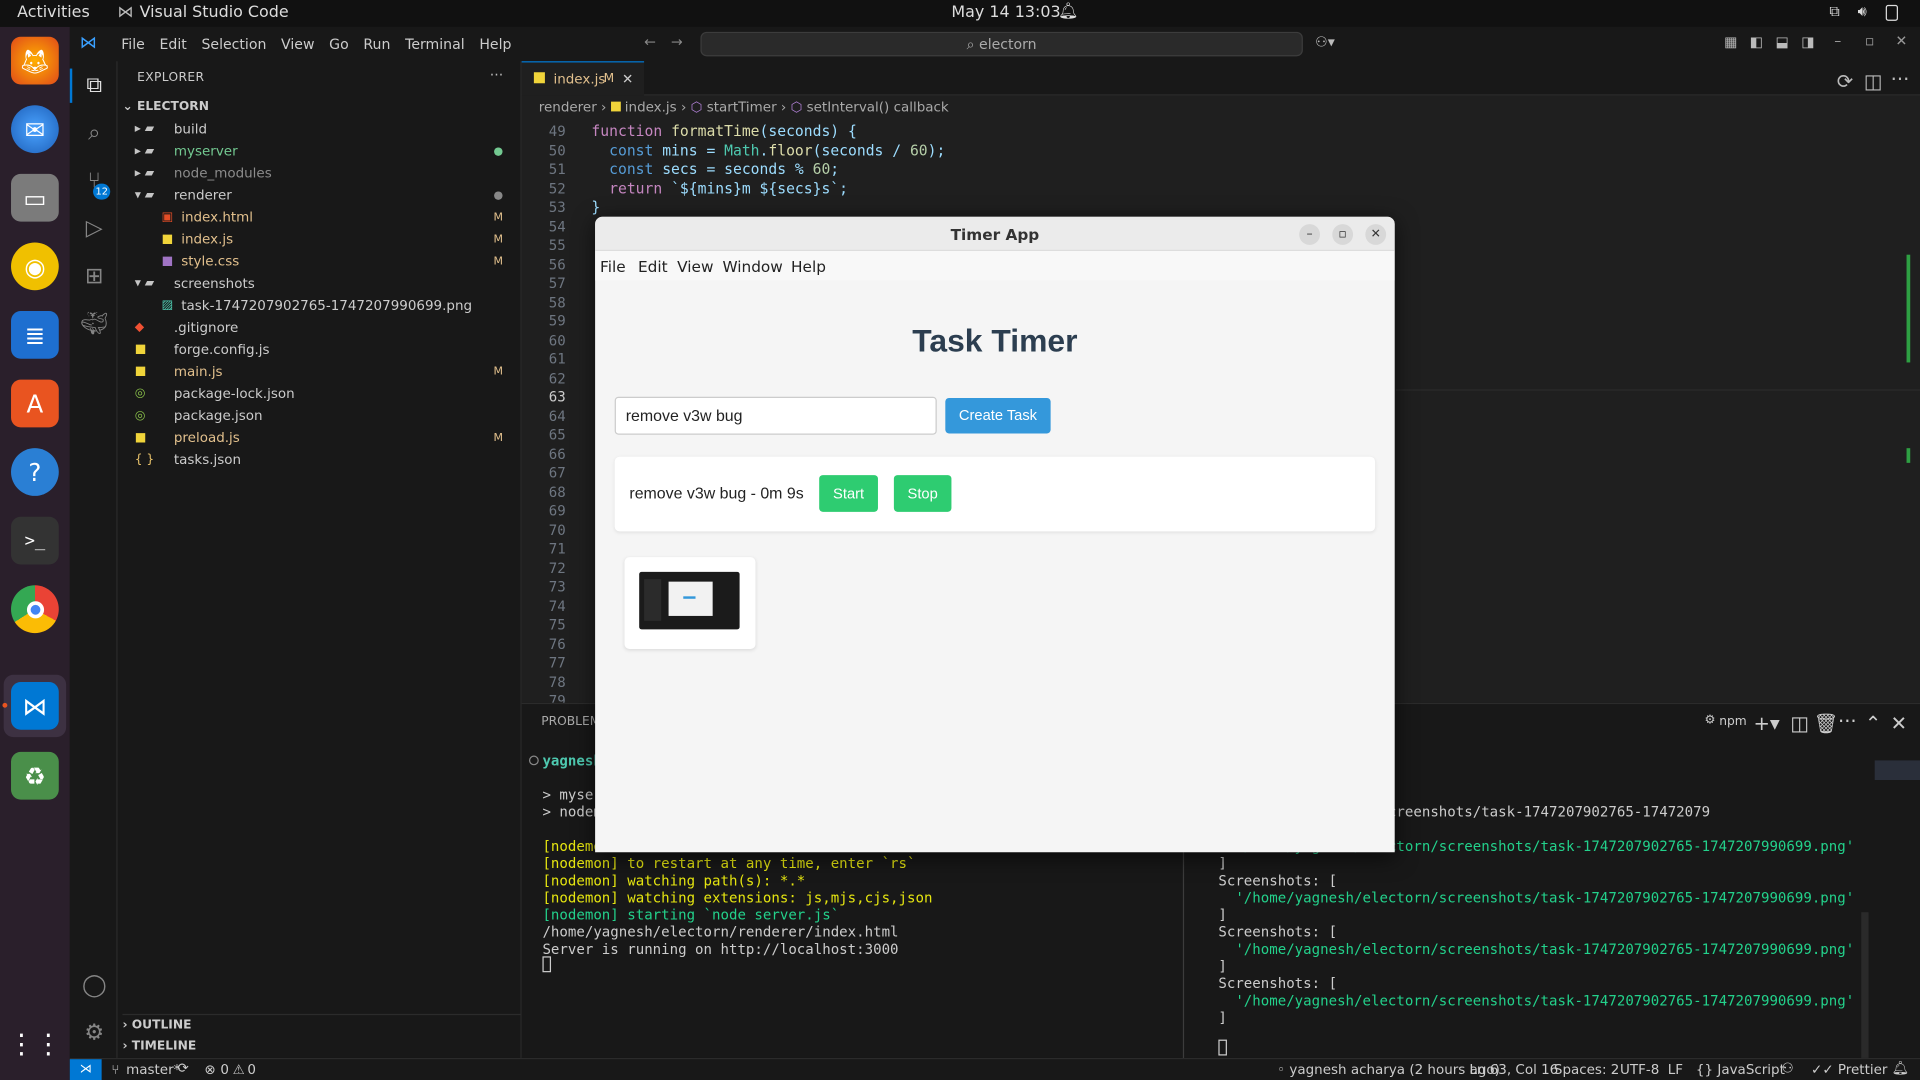 The height and width of the screenshot is (1080, 1920). What do you see at coordinates (94, 228) in the screenshot?
I see `run-debug-icon: ▷` at bounding box center [94, 228].